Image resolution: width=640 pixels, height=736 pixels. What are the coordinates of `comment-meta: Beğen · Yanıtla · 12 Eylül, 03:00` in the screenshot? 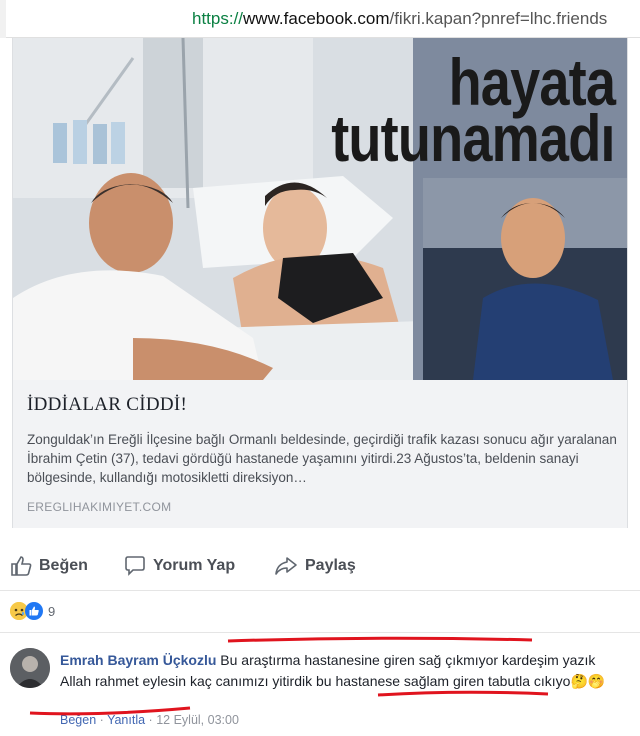 It's located at (149, 720).